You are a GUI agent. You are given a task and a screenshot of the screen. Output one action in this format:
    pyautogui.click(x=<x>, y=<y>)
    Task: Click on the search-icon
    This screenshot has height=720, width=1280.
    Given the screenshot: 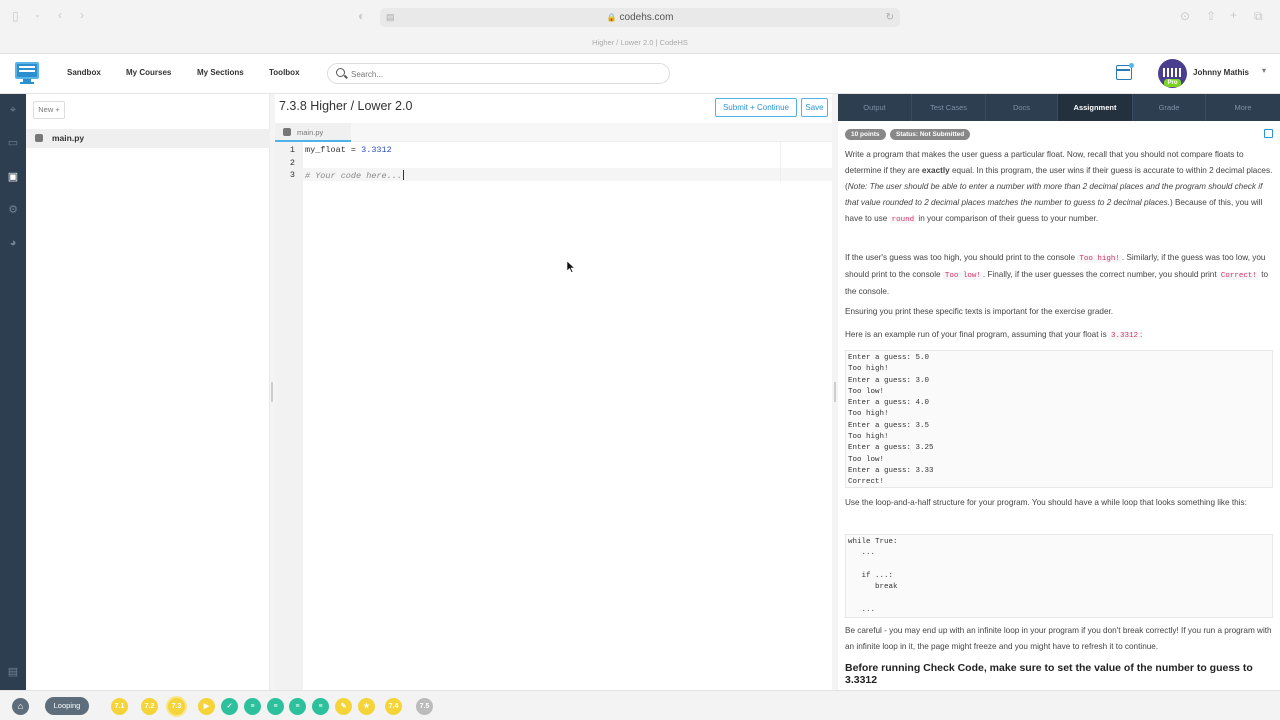 What is the action you would take?
    pyautogui.click(x=340, y=72)
    